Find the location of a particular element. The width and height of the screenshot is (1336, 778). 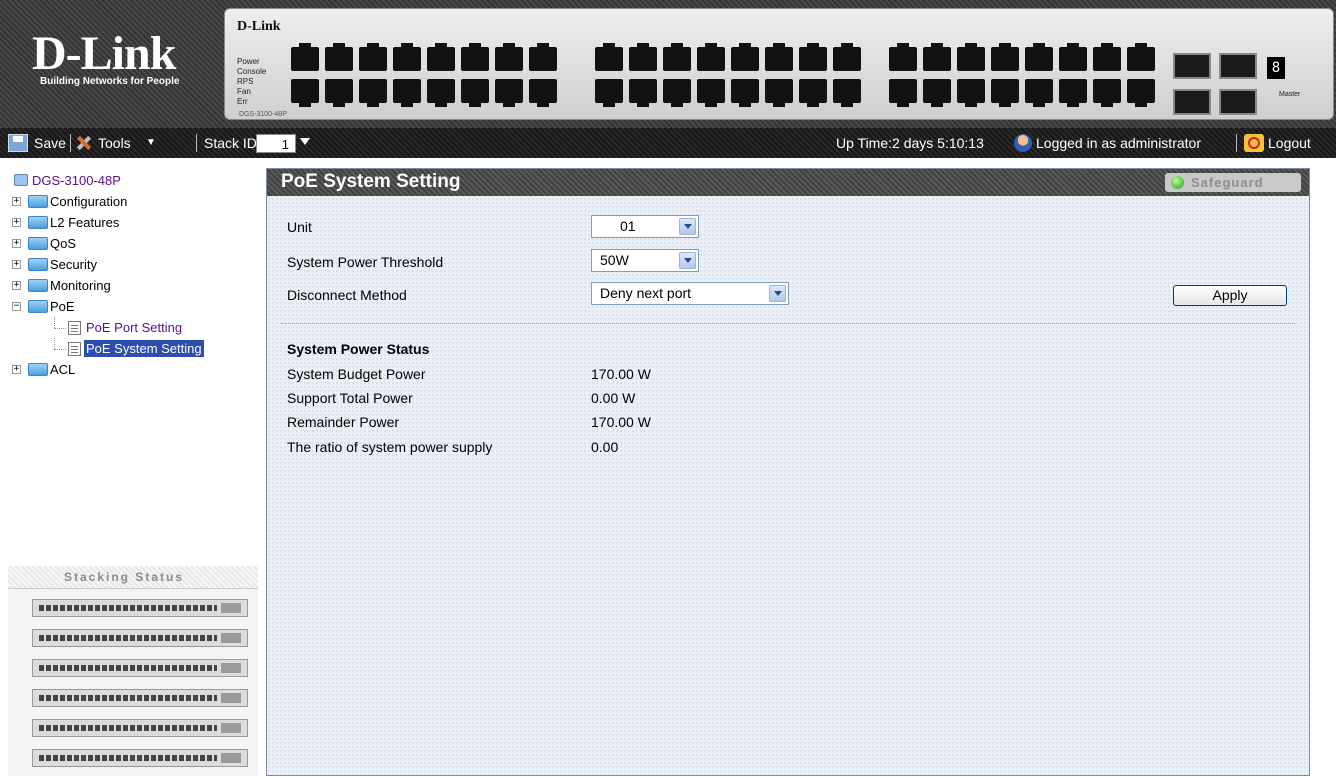

tree-item-label: ACL is located at coordinates (62, 369).